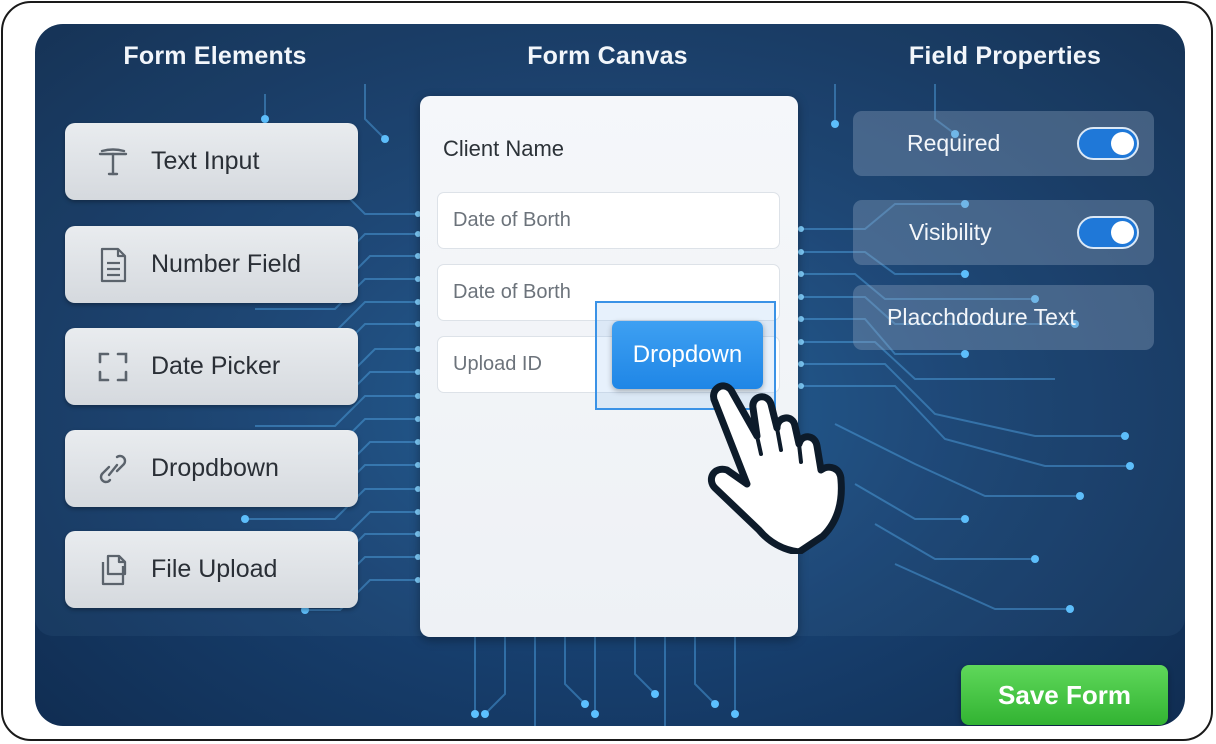  Describe the element at coordinates (215, 468) in the screenshot. I see `element-label: Dropdbown` at that location.